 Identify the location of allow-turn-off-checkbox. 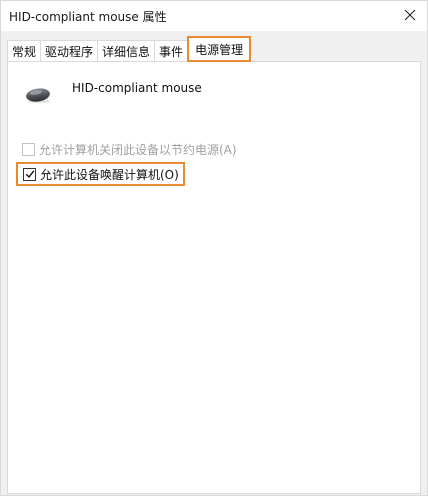
(28, 149).